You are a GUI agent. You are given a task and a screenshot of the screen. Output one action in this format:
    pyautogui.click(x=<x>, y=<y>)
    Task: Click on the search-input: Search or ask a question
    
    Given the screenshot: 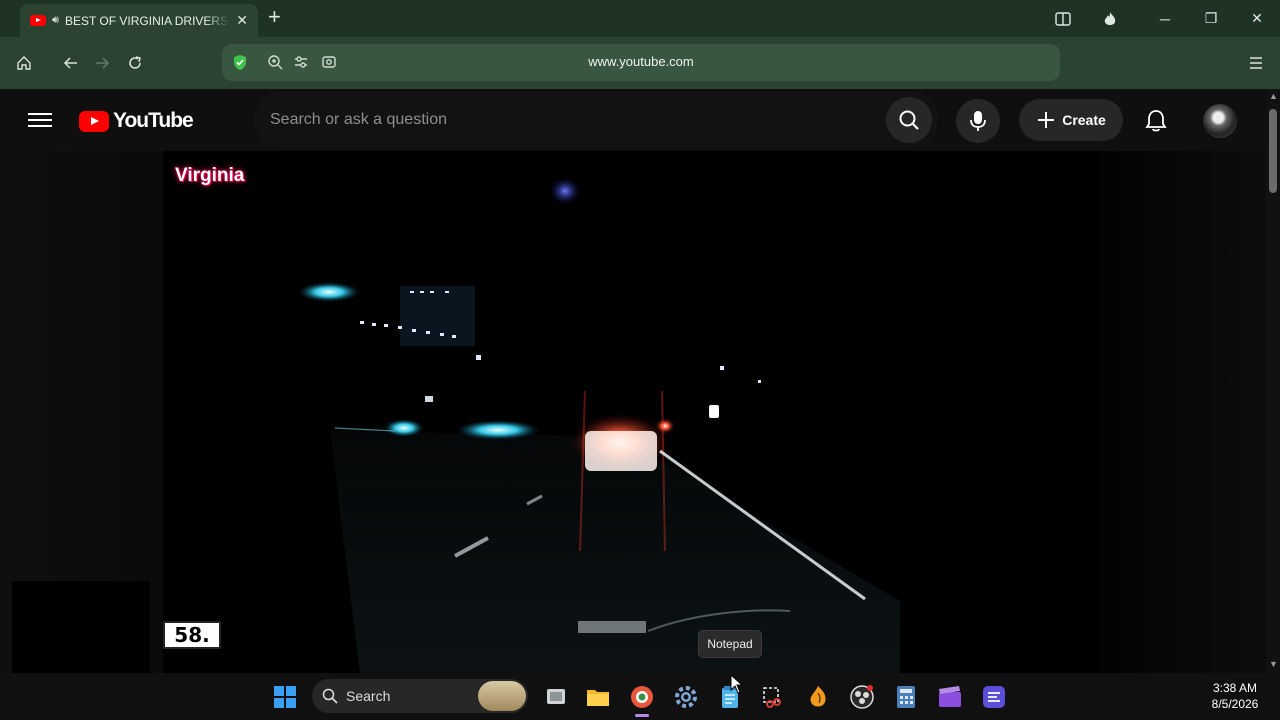 What is the action you would take?
    pyautogui.click(x=358, y=120)
    